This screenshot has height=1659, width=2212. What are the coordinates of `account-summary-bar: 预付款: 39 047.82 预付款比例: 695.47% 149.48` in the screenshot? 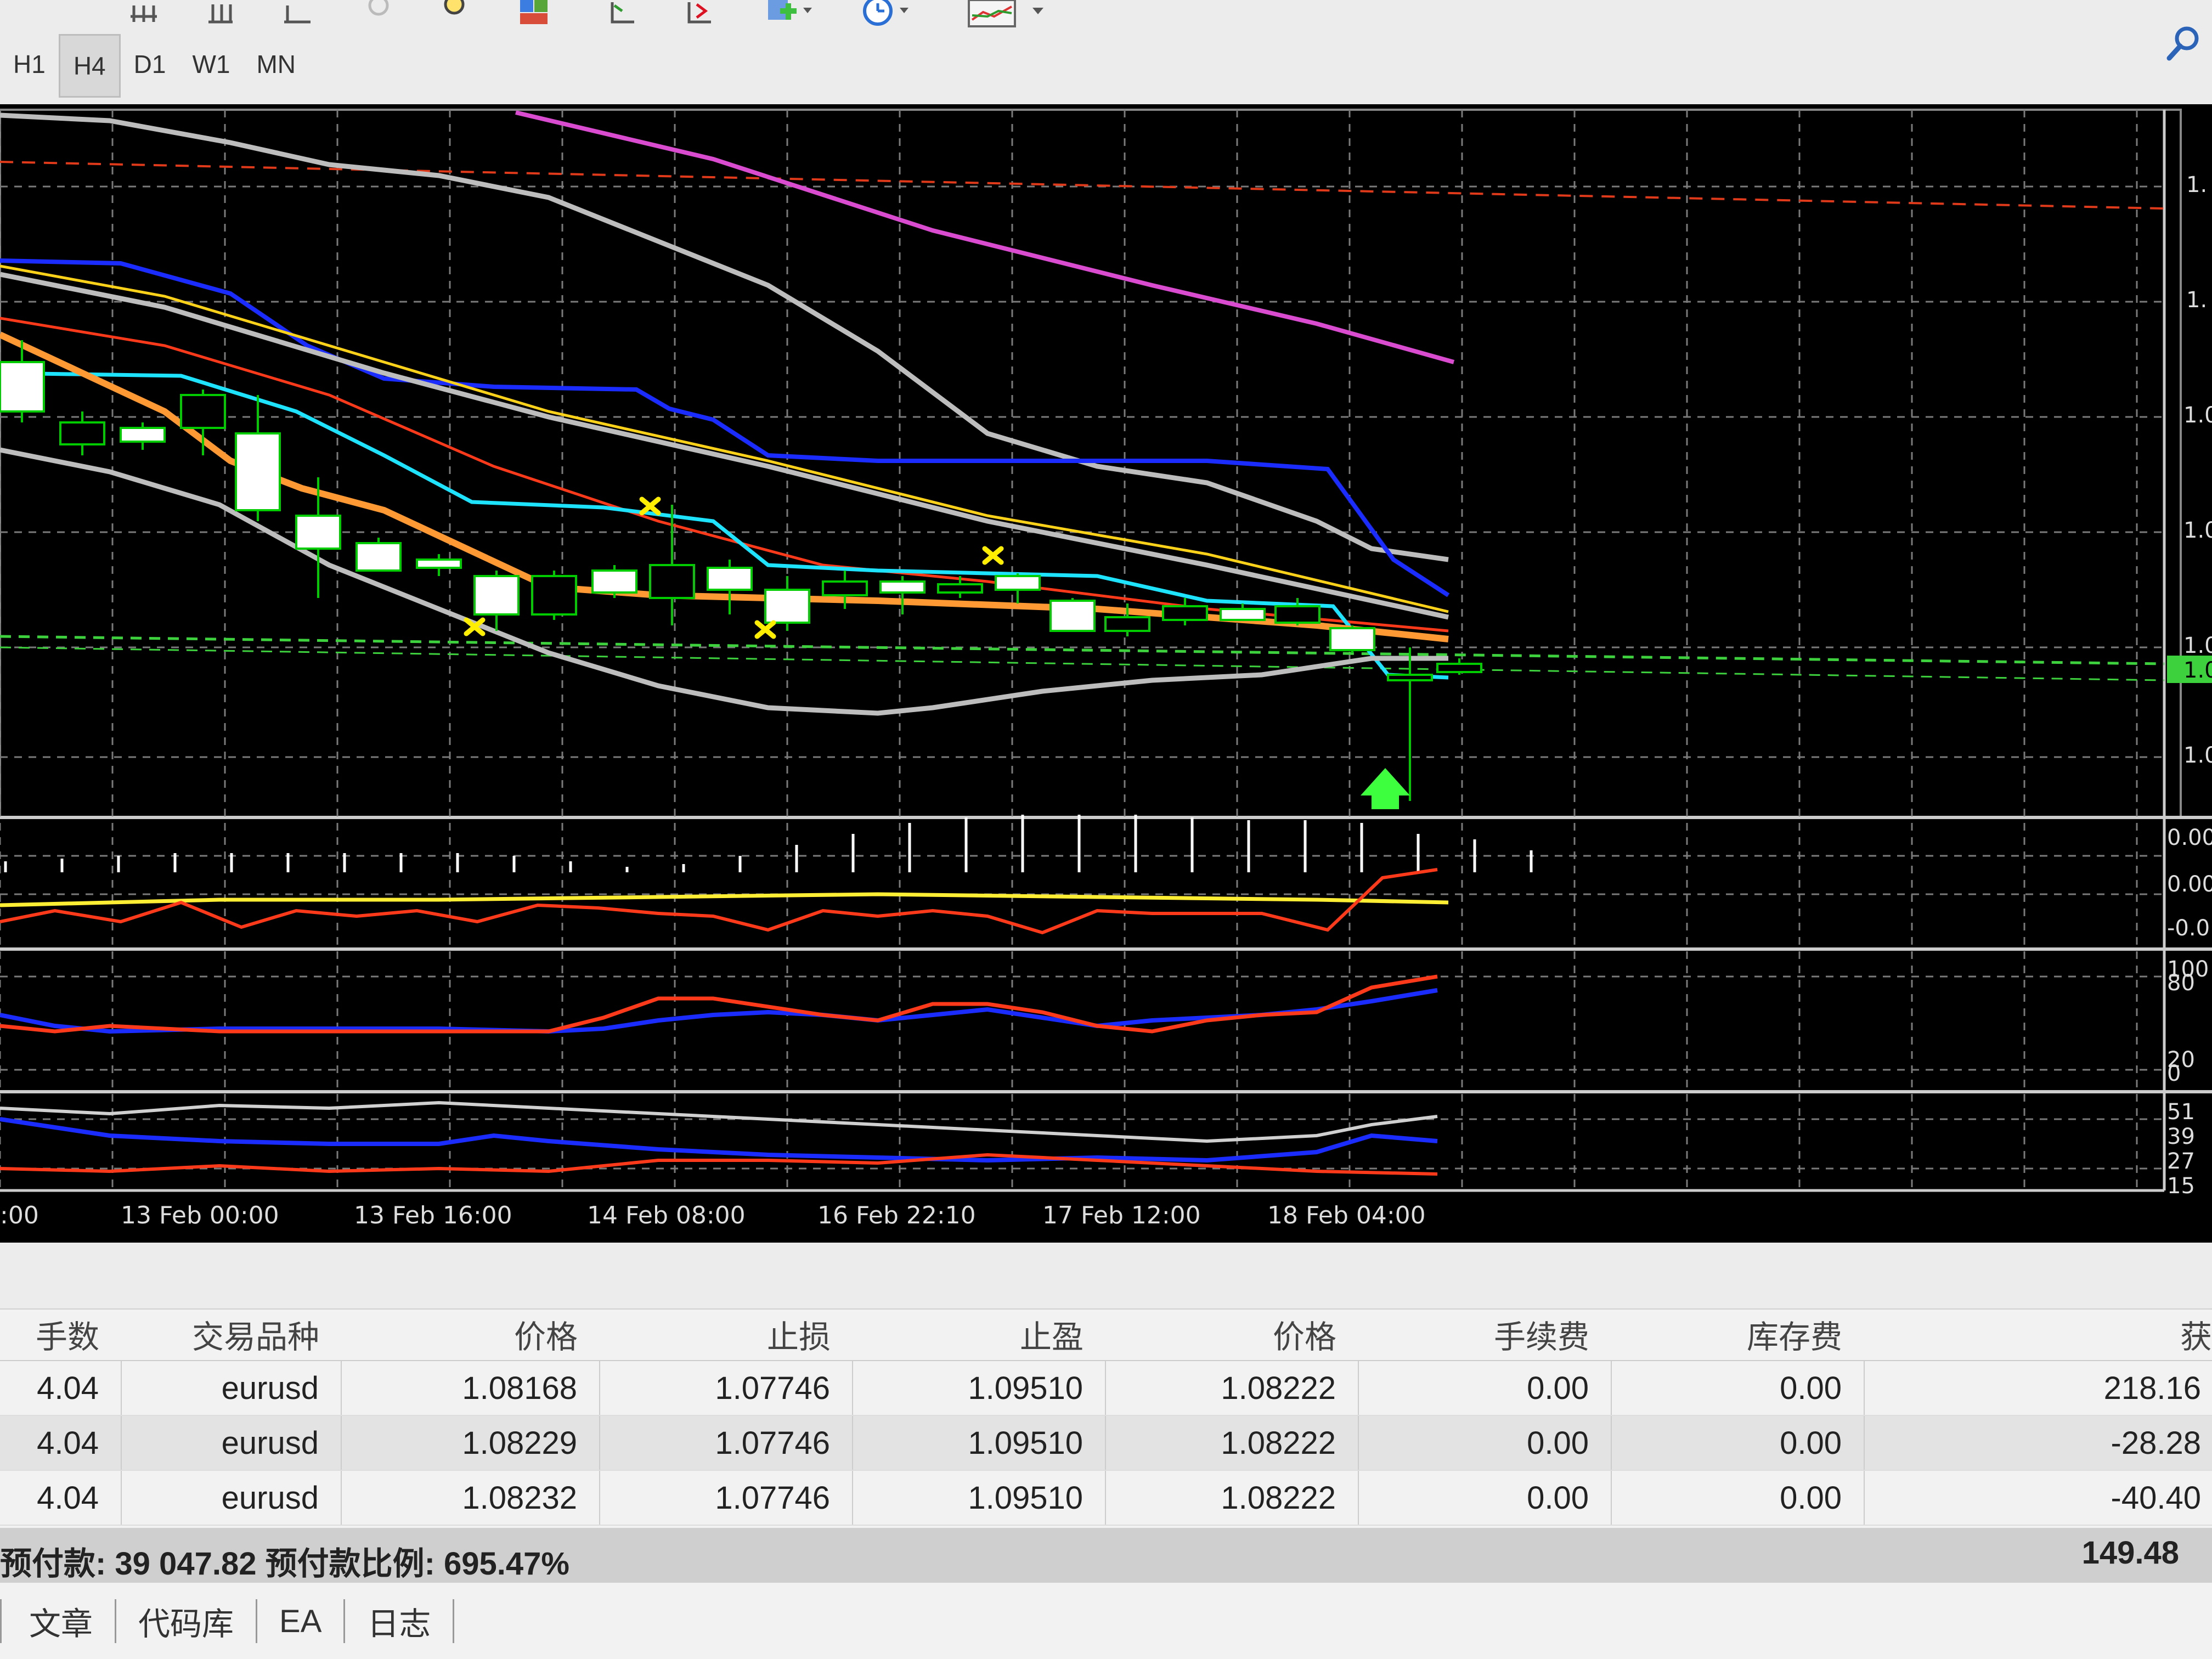 It's located at (1106, 1555).